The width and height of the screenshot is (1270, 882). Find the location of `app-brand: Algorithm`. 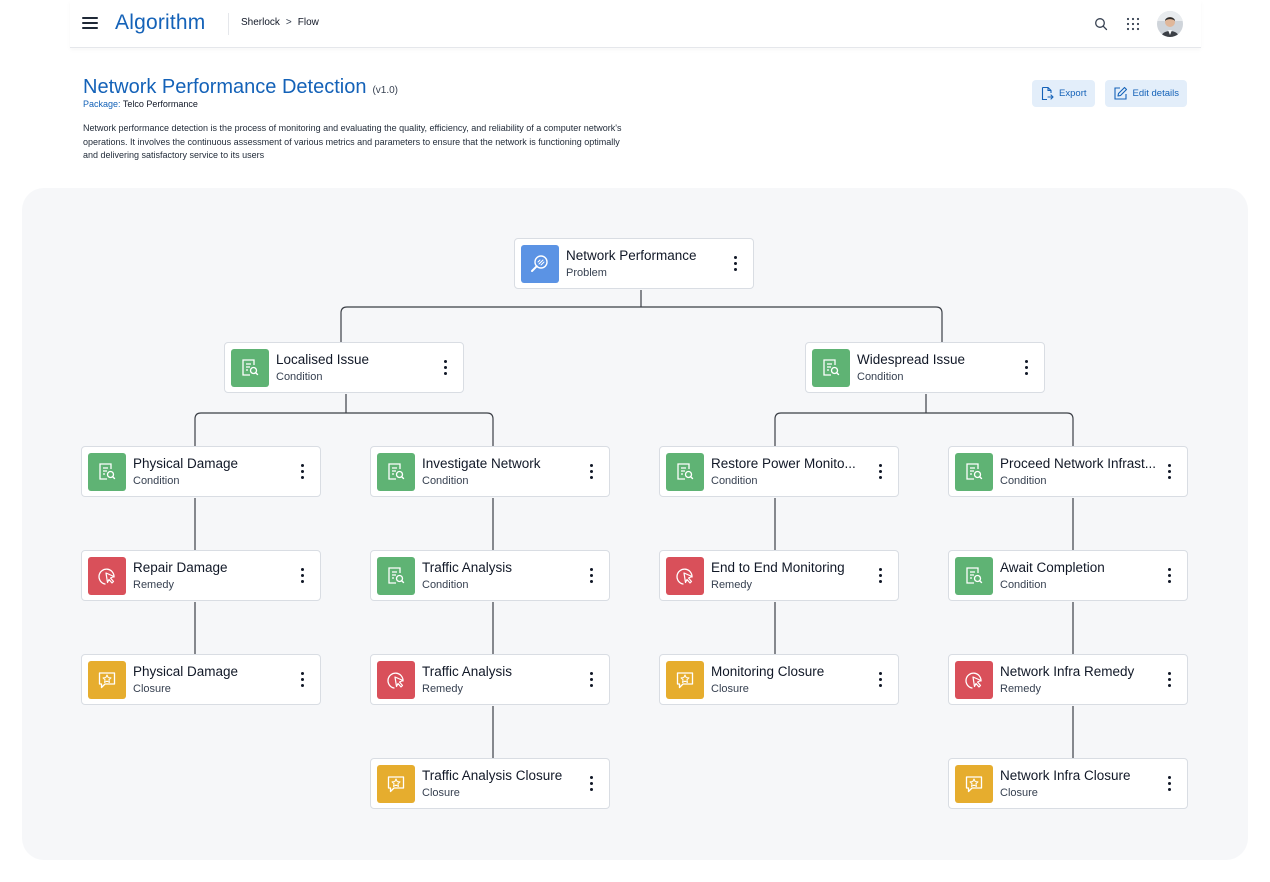

app-brand: Algorithm is located at coordinates (160, 23).